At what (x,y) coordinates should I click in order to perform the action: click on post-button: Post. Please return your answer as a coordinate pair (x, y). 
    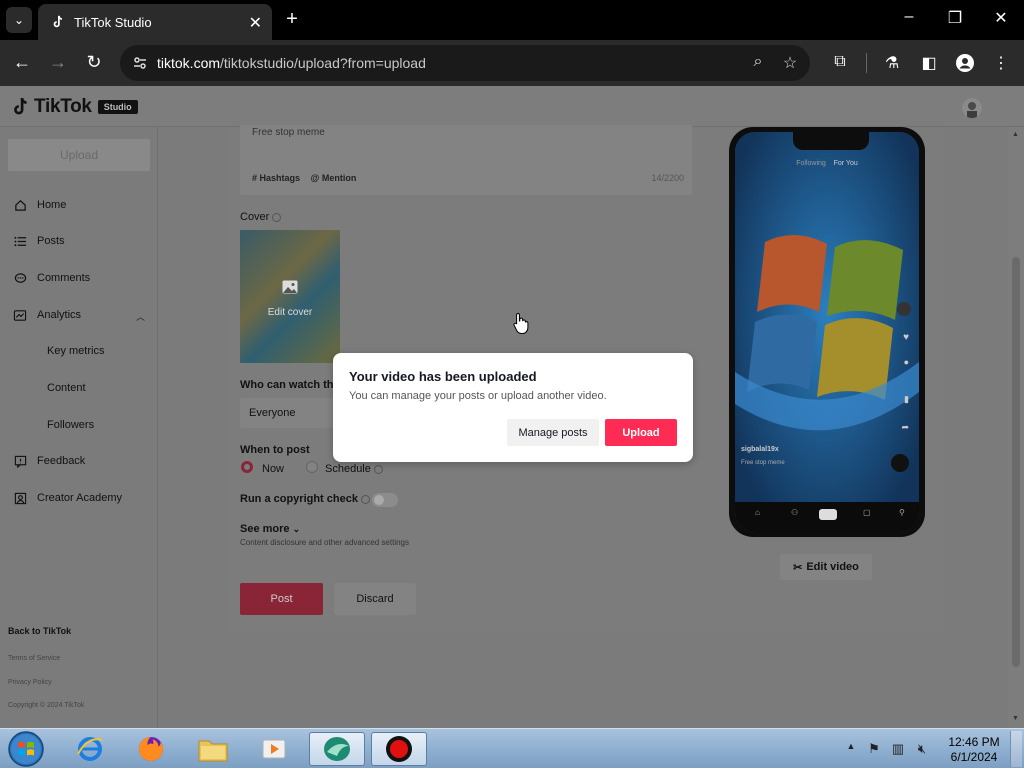
    Looking at the image, I should click on (281, 599).